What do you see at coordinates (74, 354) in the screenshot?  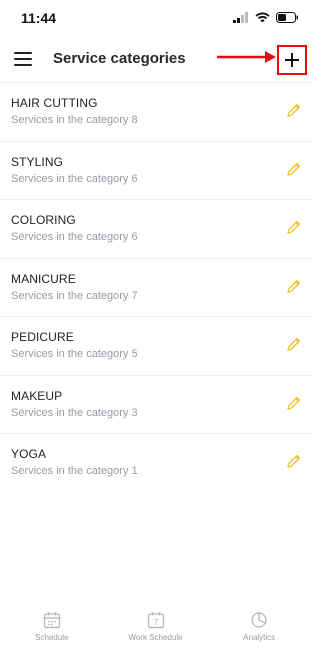 I see `category-count: Services in the category 5` at bounding box center [74, 354].